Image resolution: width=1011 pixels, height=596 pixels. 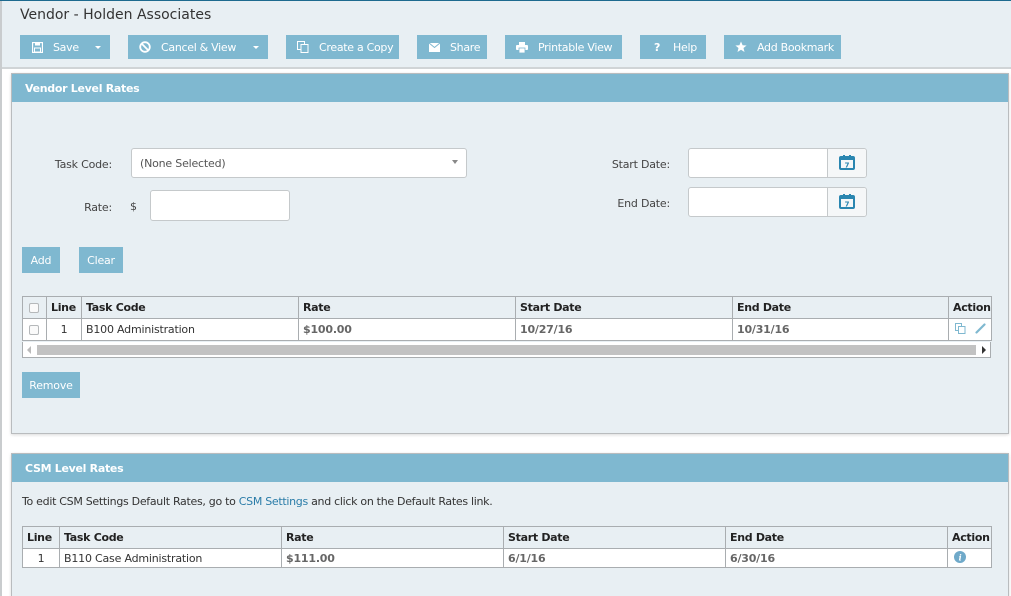 I want to click on scroll-right-arrow-icon, so click(x=984, y=350).